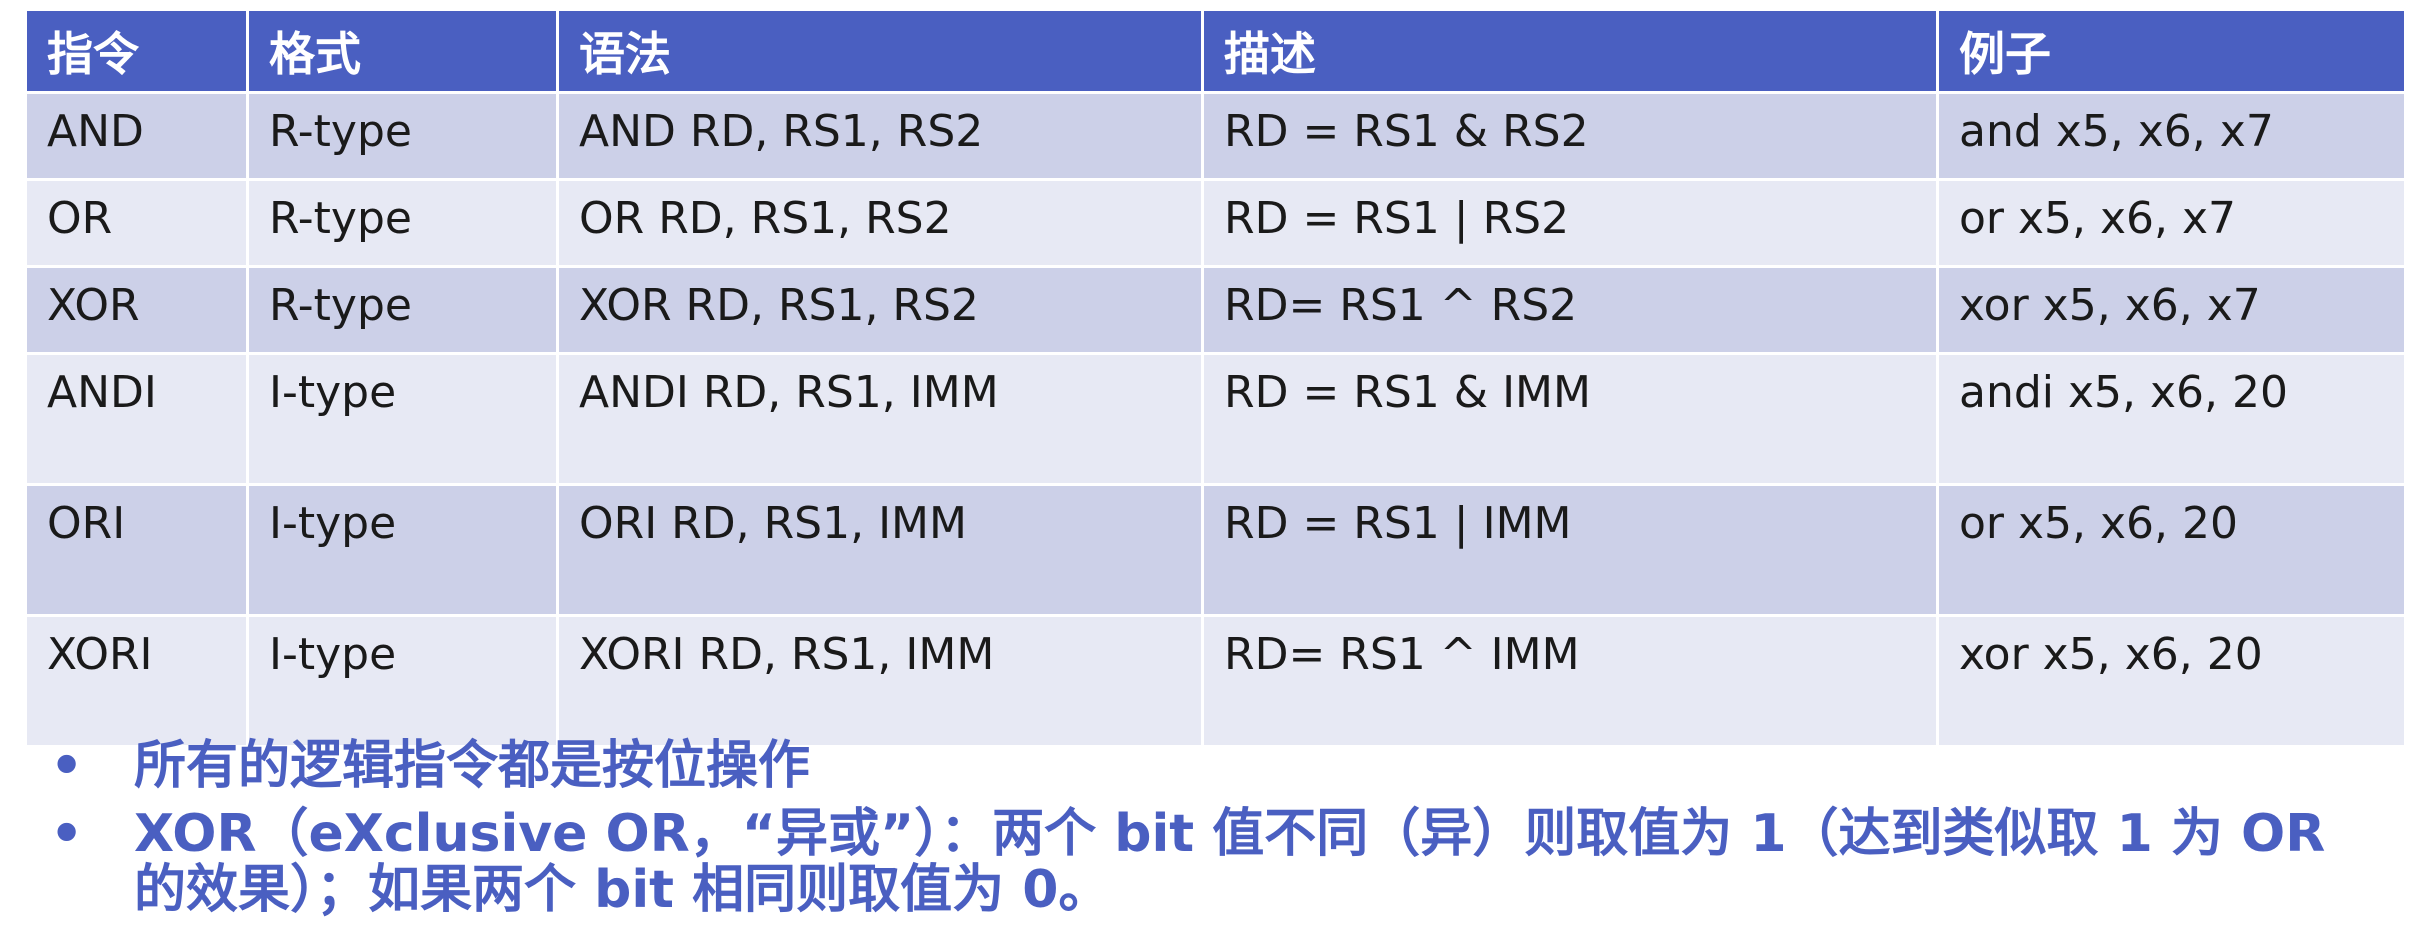 The image size is (2426, 940). What do you see at coordinates (1570, 550) in the screenshot?
I see `cell-description: RD = RS1 | IMM` at bounding box center [1570, 550].